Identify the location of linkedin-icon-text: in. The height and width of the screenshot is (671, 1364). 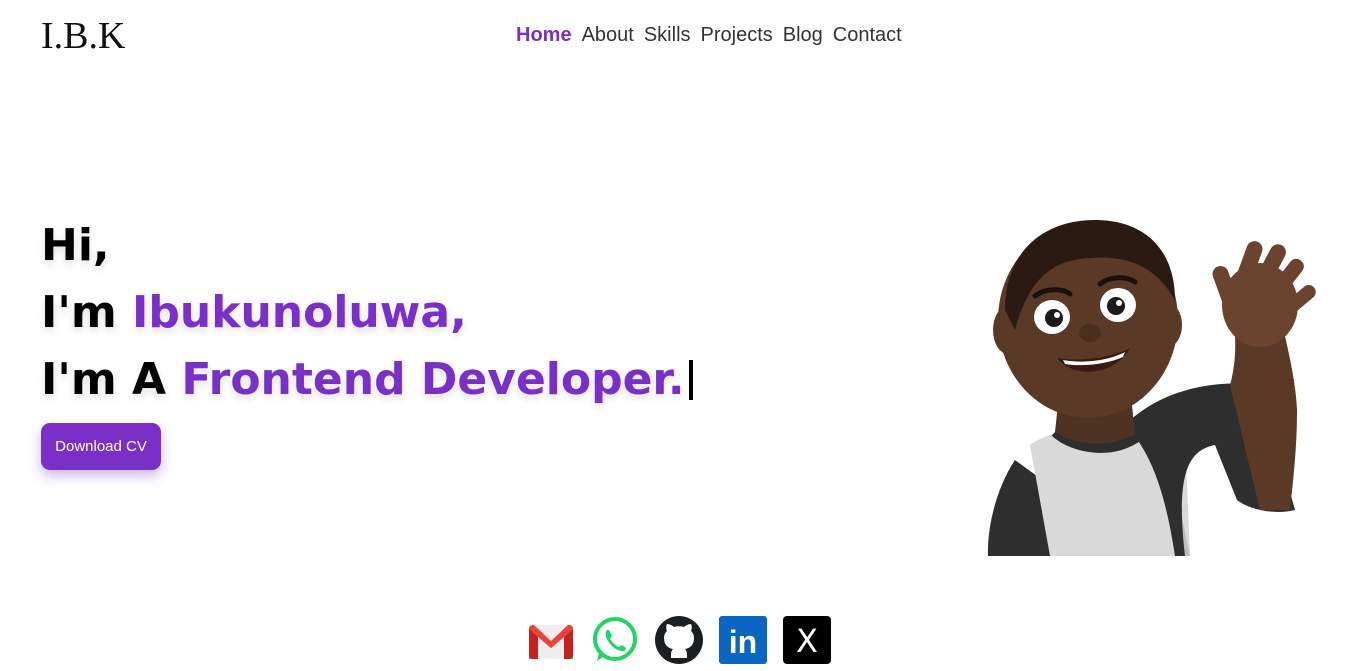
(743, 642).